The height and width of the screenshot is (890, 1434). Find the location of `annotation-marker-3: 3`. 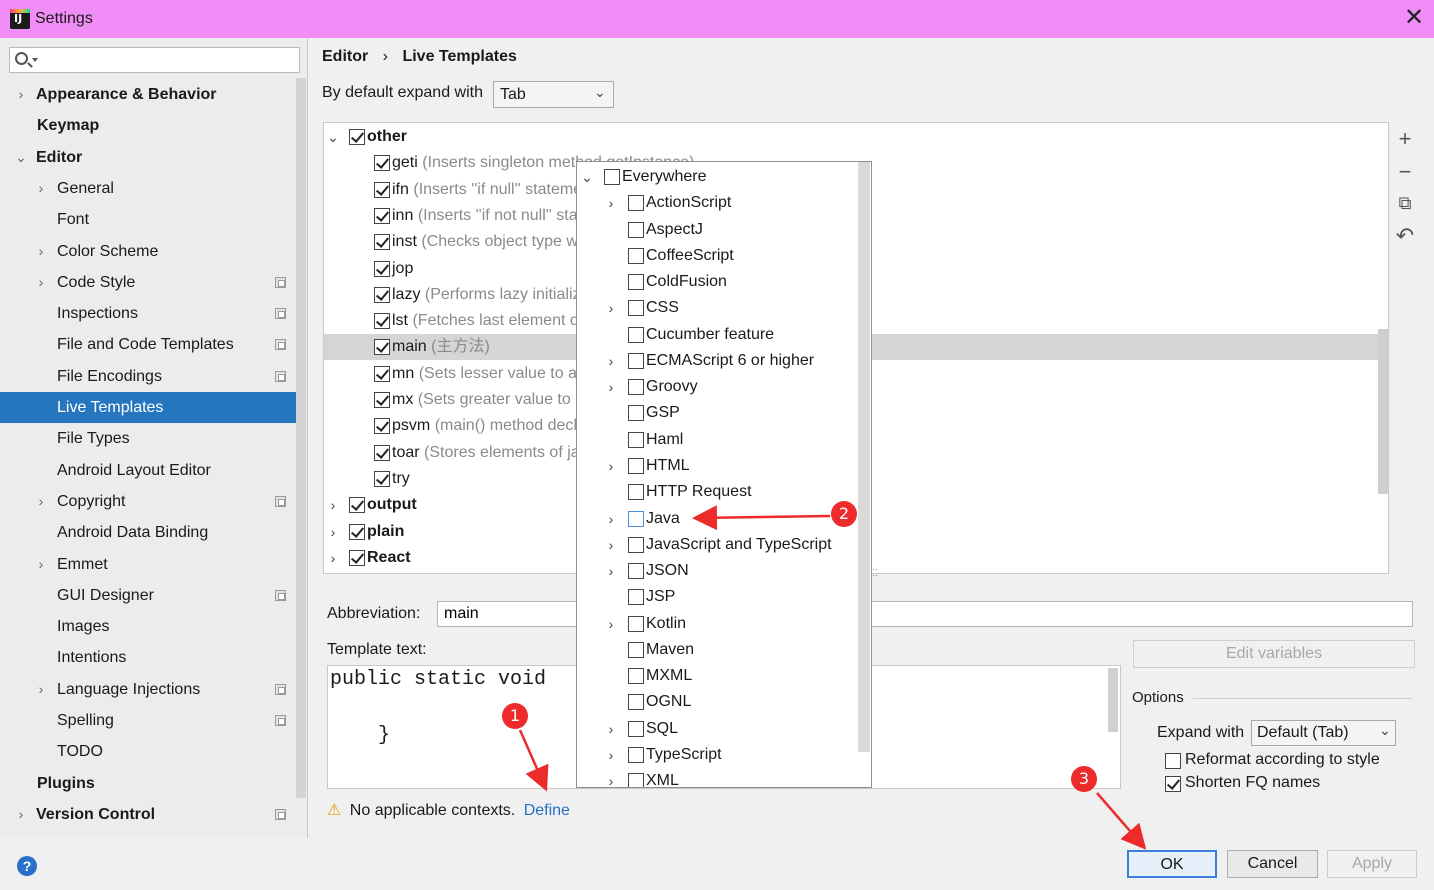

annotation-marker-3: 3 is located at coordinates (1084, 779).